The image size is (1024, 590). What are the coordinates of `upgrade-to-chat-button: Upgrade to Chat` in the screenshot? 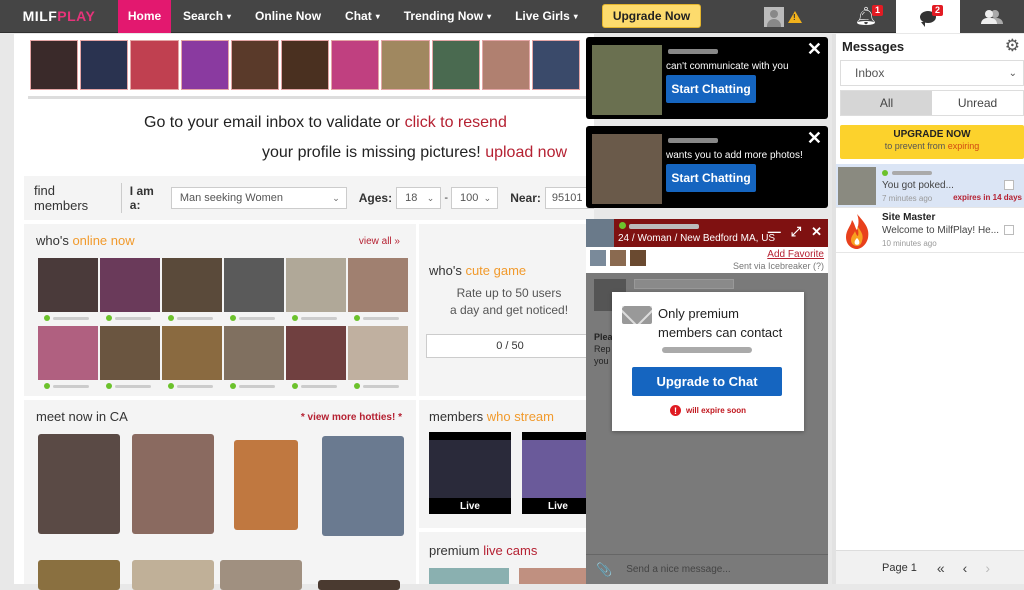 It's located at (707, 381).